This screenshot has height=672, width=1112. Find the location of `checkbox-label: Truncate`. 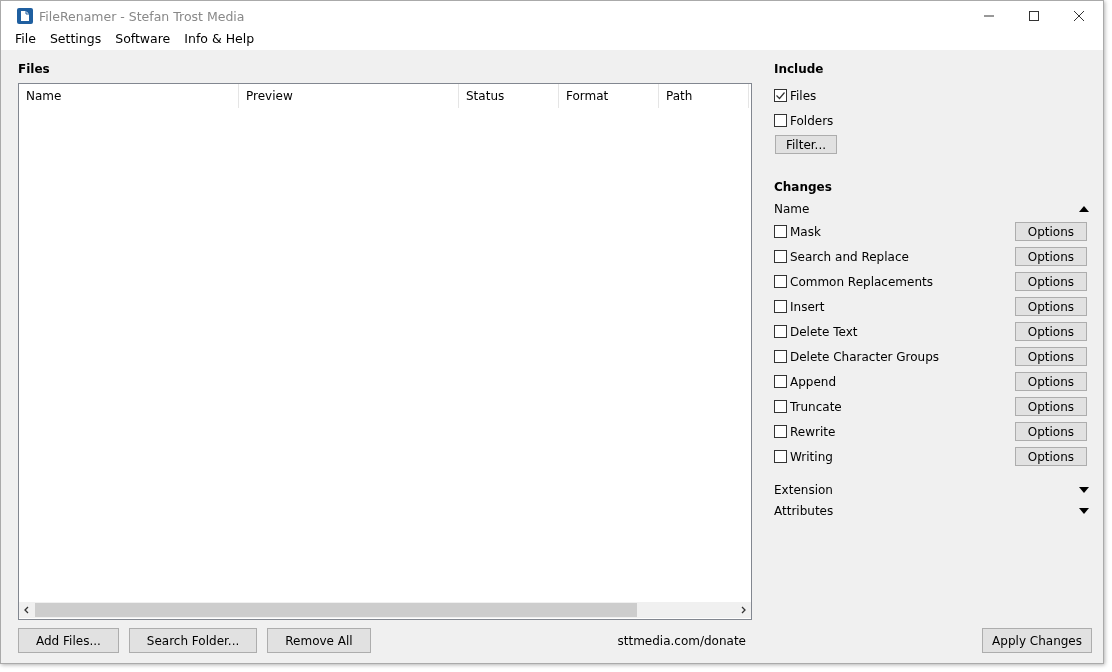

checkbox-label: Truncate is located at coordinates (816, 406).